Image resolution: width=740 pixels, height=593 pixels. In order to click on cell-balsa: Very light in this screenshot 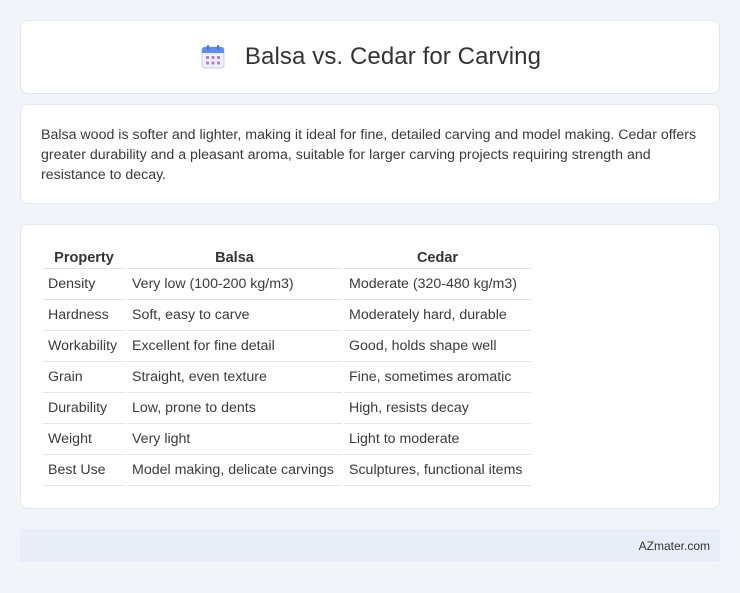, I will do `click(234, 439)`.